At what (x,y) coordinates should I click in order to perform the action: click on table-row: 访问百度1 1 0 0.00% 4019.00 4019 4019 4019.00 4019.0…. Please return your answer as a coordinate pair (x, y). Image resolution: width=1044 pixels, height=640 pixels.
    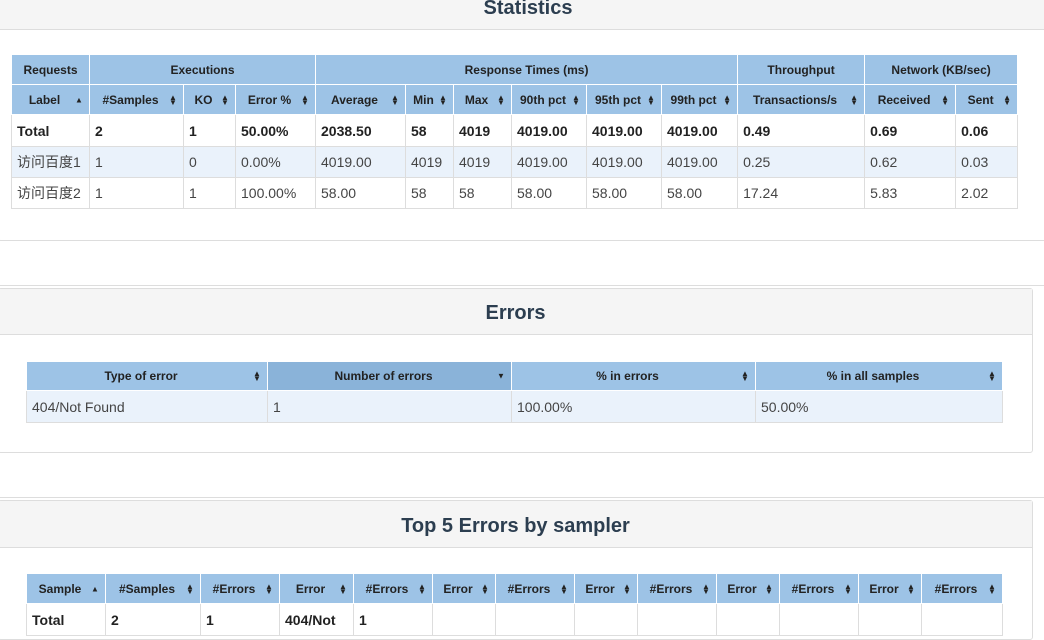
    Looking at the image, I should click on (515, 162).